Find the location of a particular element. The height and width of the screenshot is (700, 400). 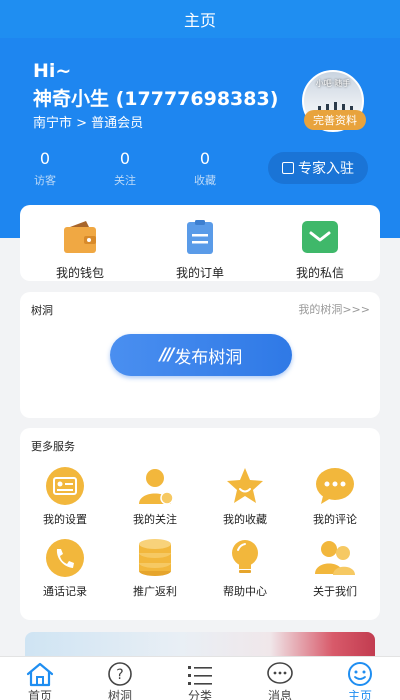

service-call-records: 通话记录 is located at coordinates (65, 568).